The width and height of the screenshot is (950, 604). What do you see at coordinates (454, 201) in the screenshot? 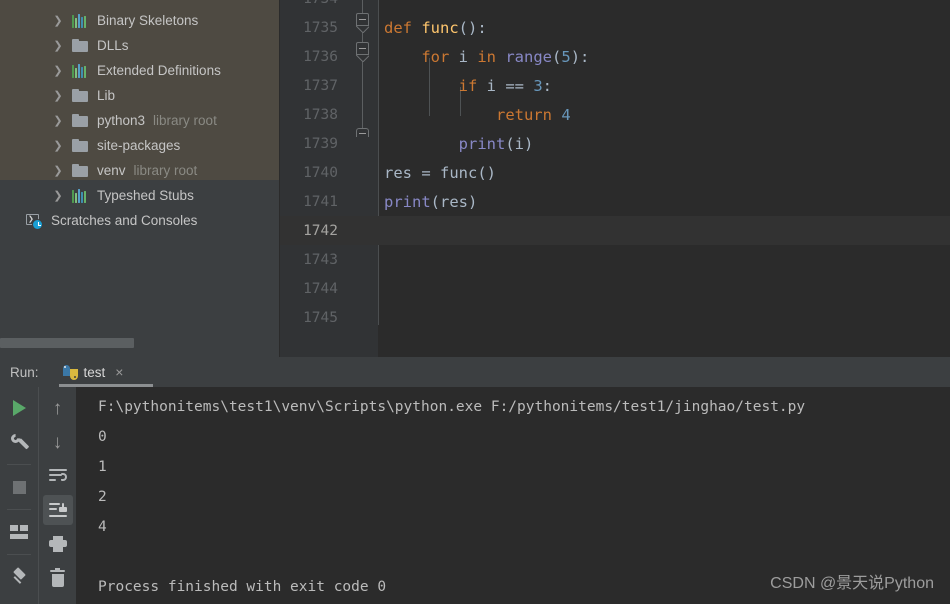
I see `code-token: (res)` at bounding box center [454, 201].